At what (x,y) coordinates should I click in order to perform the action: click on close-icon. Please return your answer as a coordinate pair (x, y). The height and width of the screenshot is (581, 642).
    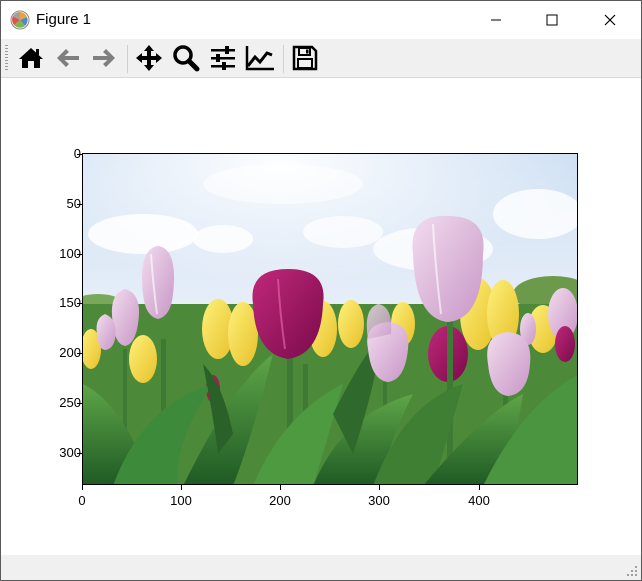
    Looking at the image, I should click on (610, 20).